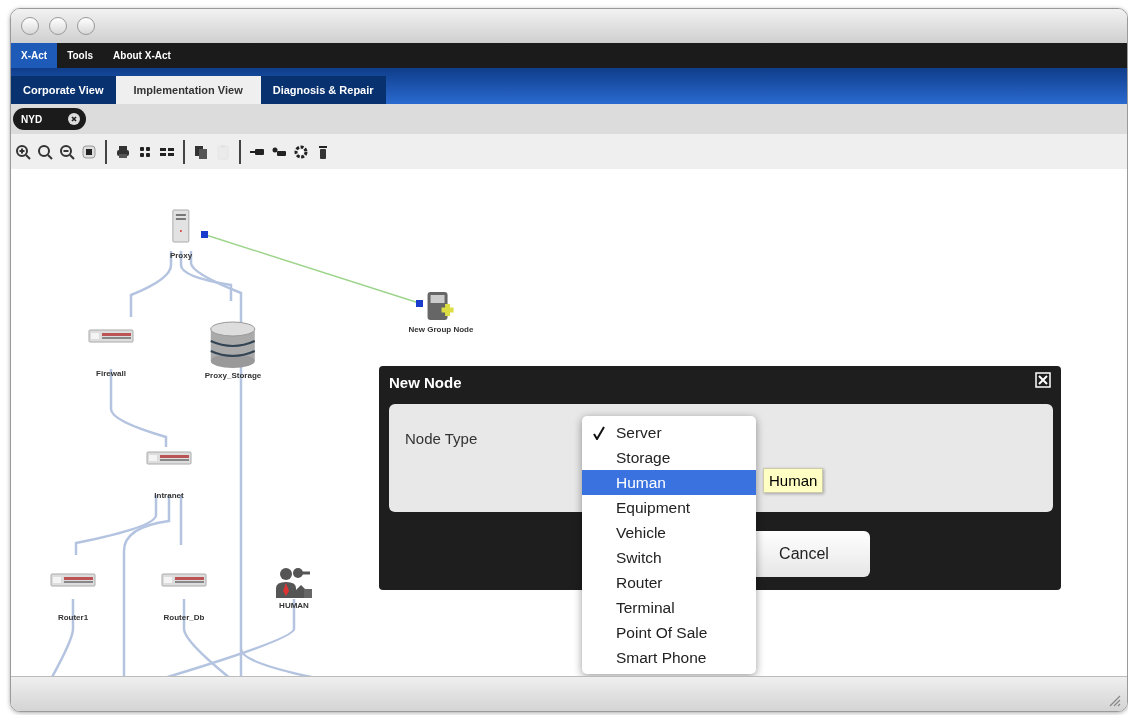  I want to click on resize-grip-icon, so click(1114, 700).